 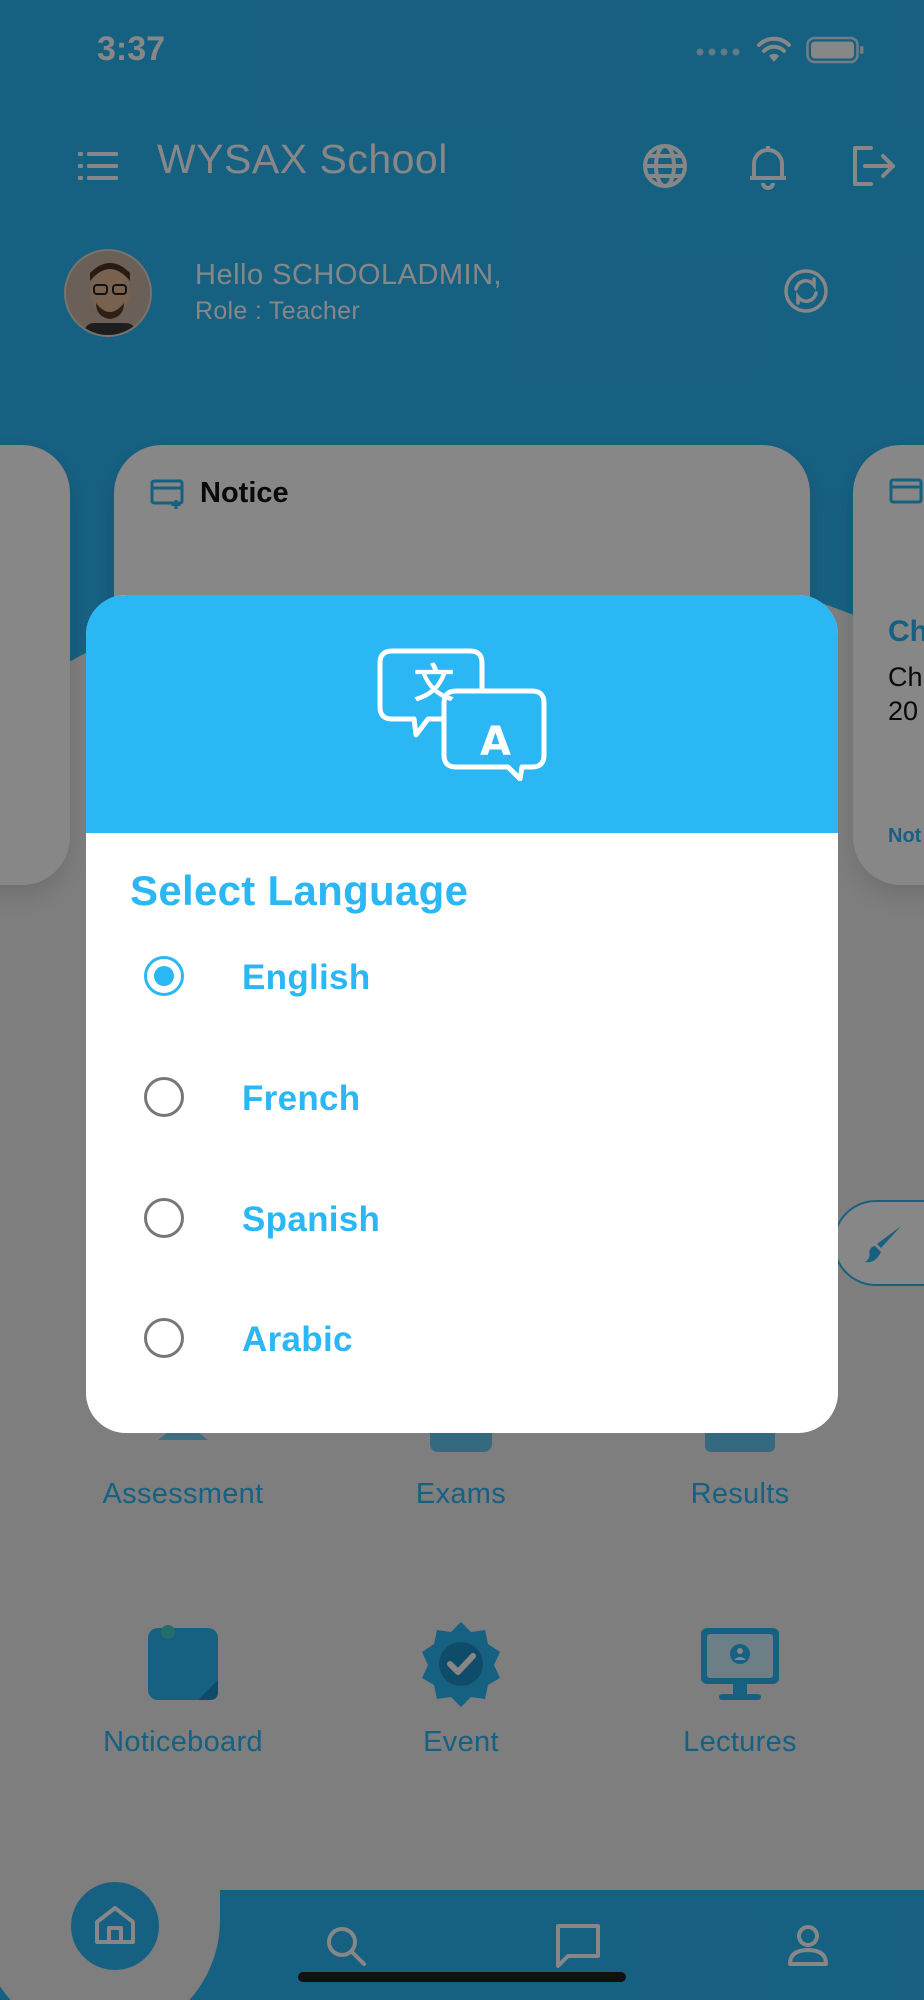 I want to click on svg-text: A, so click(x=495, y=742).